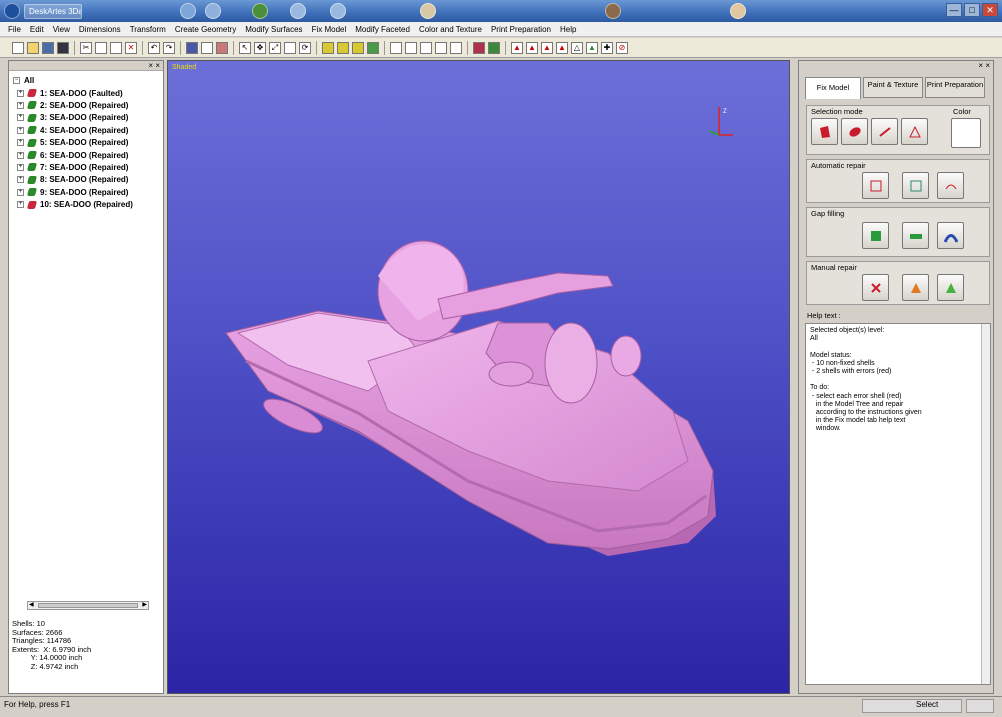 This screenshot has height=717, width=1002. What do you see at coordinates (328, 47) in the screenshot?
I see `view-front-icon` at bounding box center [328, 47].